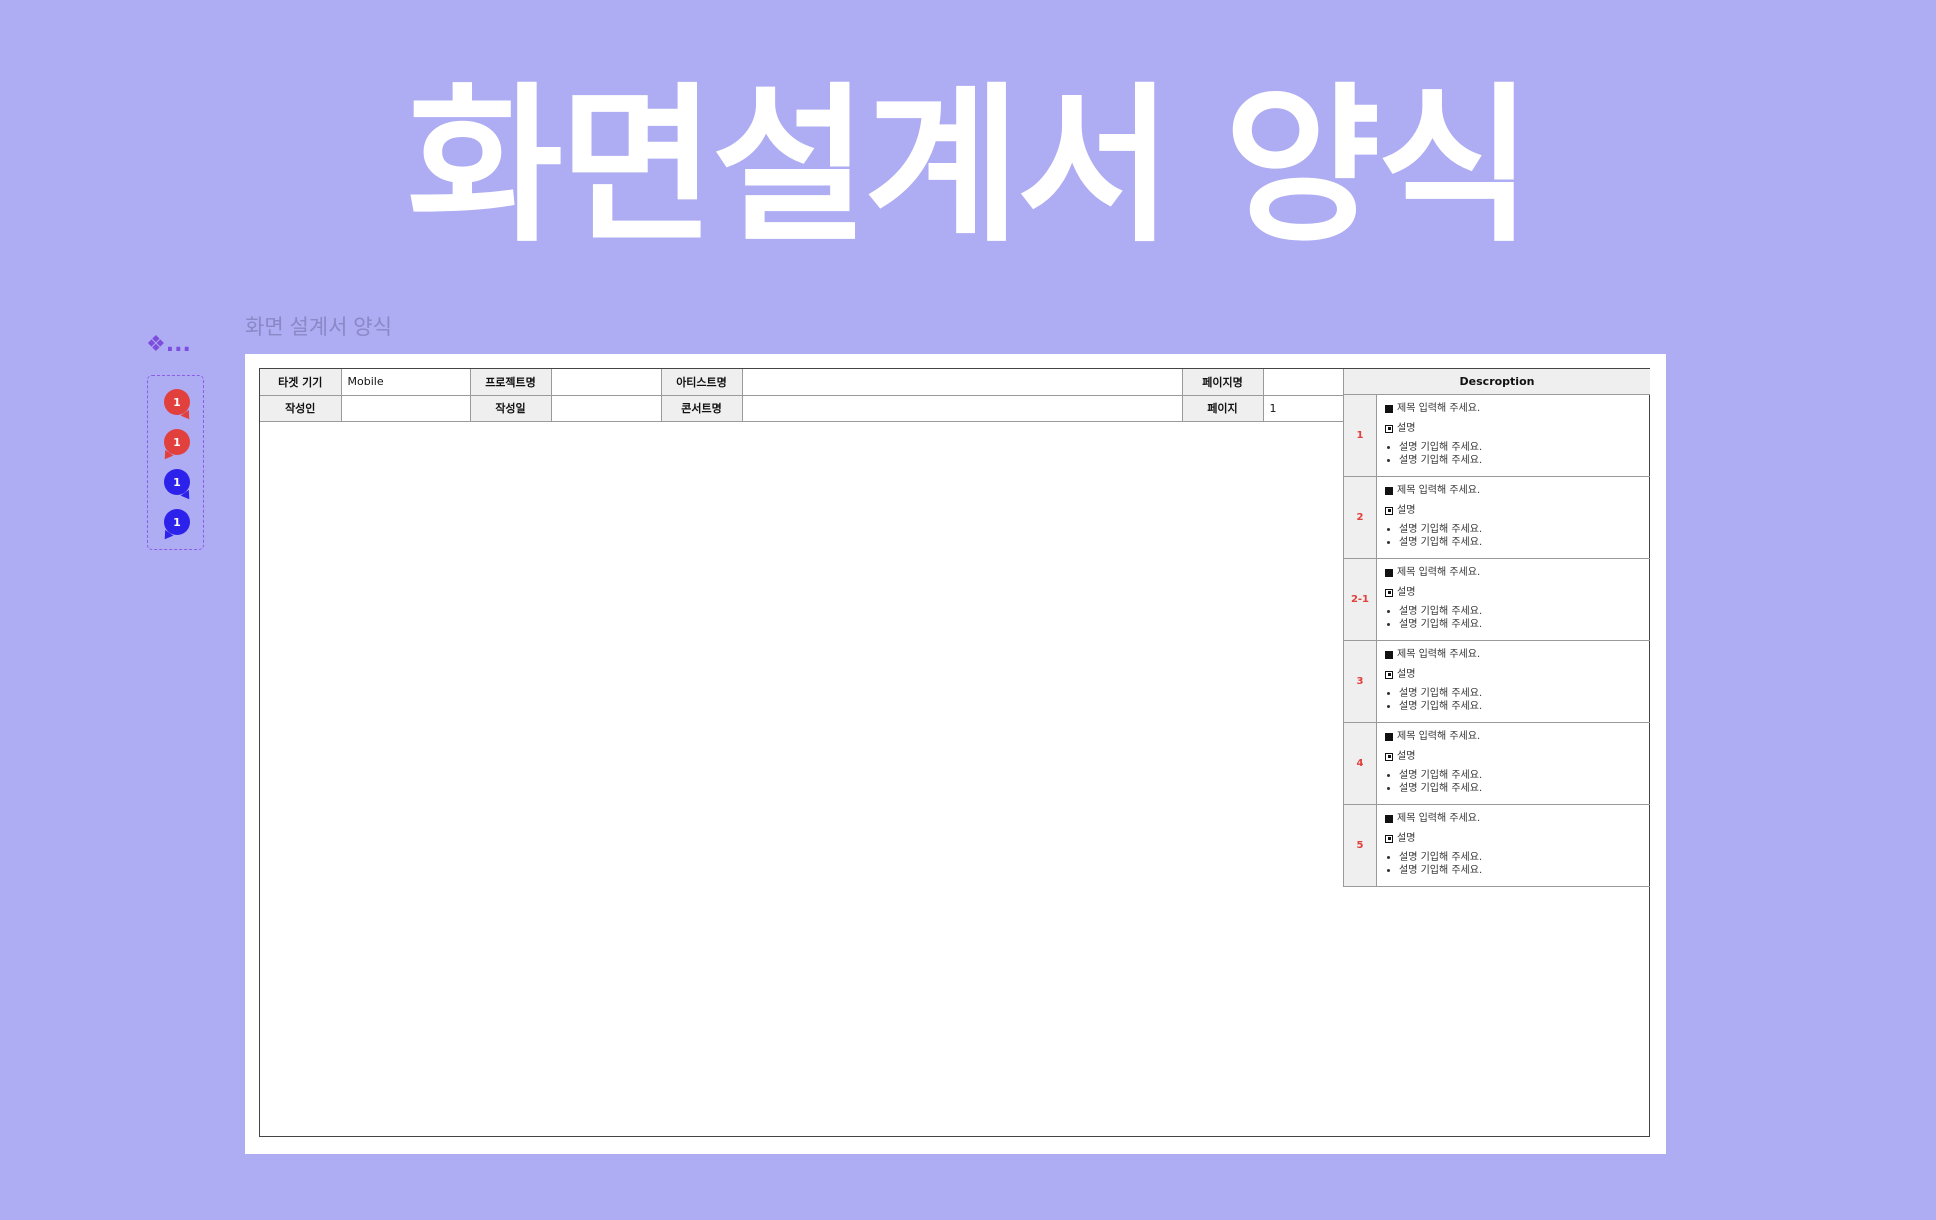  Describe the element at coordinates (1360, 435) in the screenshot. I see `description-number: 1` at that location.